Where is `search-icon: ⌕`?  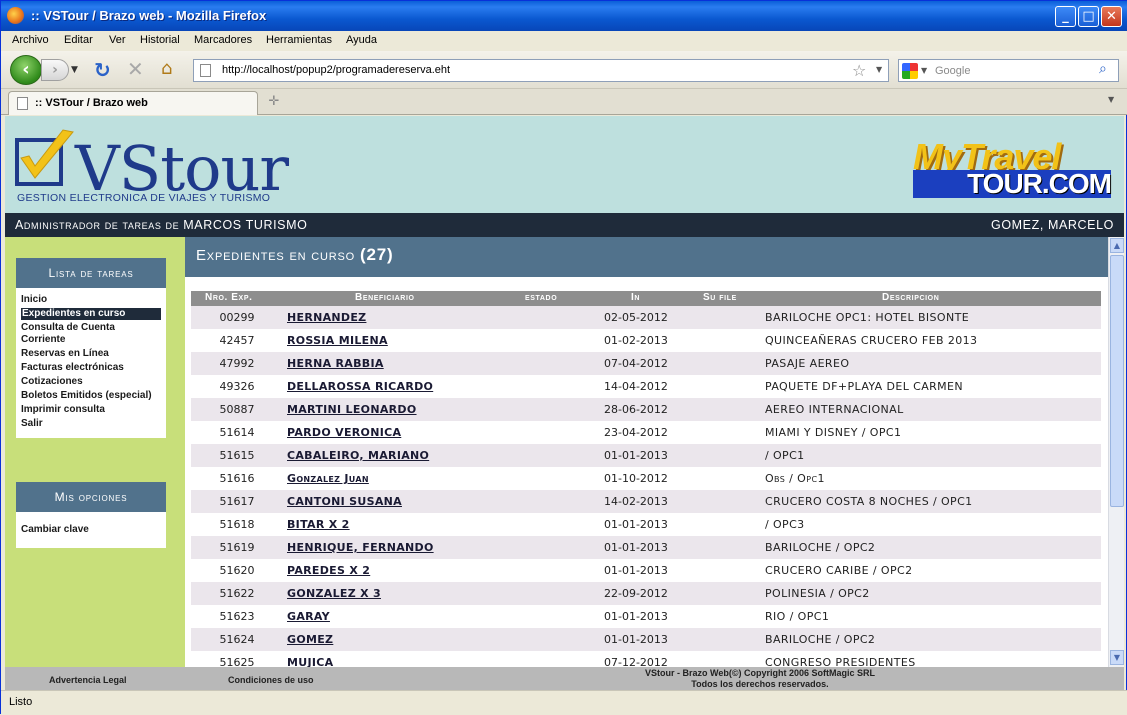 search-icon: ⌕ is located at coordinates (1103, 69).